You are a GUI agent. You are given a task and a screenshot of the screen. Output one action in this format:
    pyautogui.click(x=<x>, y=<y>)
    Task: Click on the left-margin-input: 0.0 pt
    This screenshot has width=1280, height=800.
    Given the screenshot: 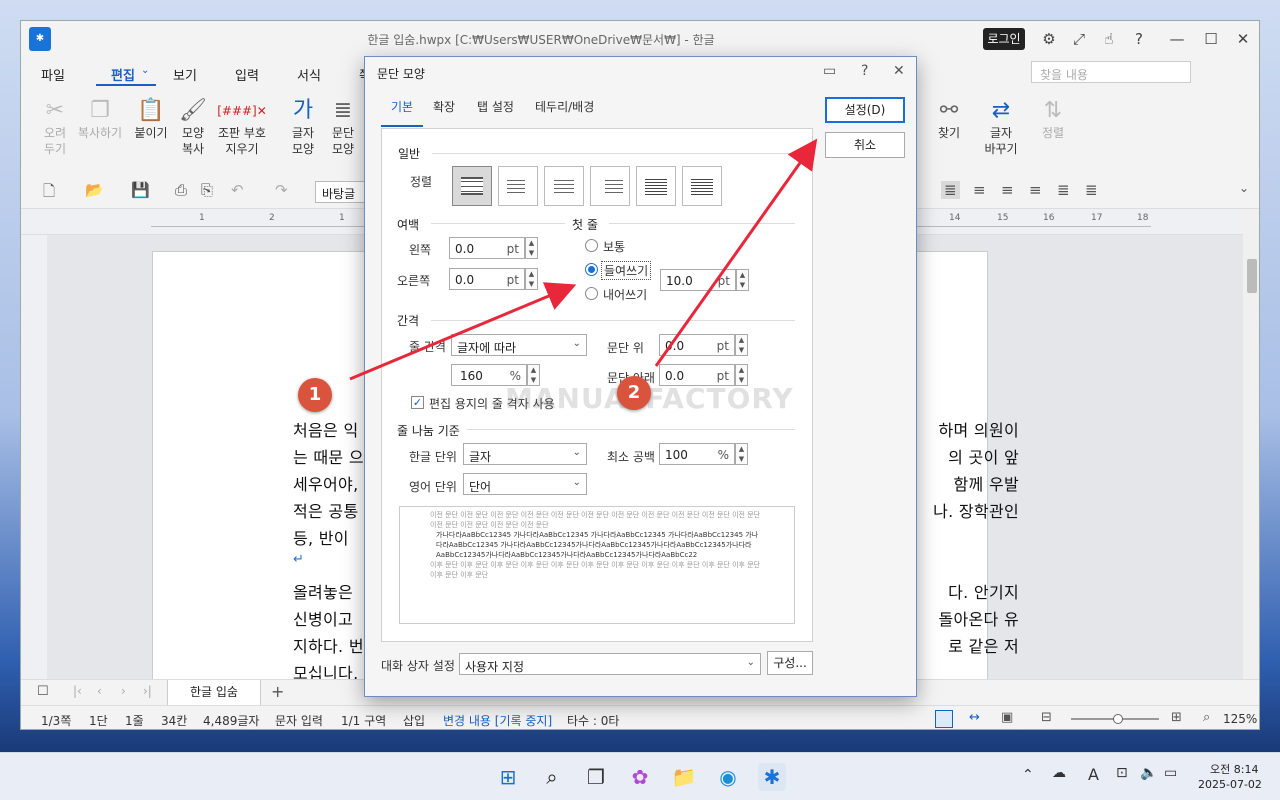 What is the action you would take?
    pyautogui.click(x=487, y=248)
    